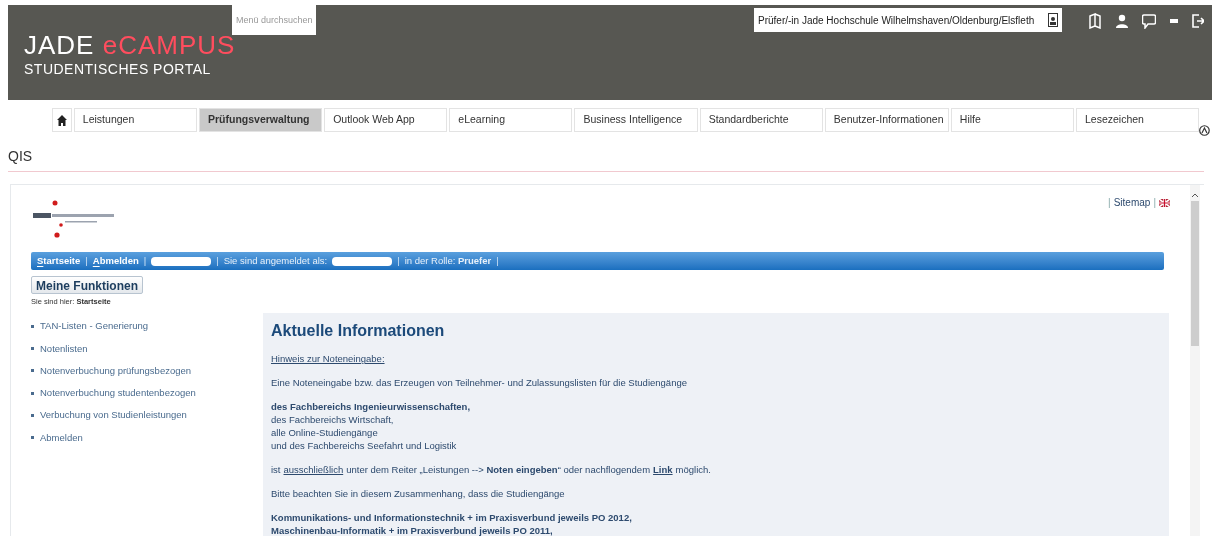  What do you see at coordinates (274, 20) in the screenshot?
I see `menu-search-field: Menü durchsuchen` at bounding box center [274, 20].